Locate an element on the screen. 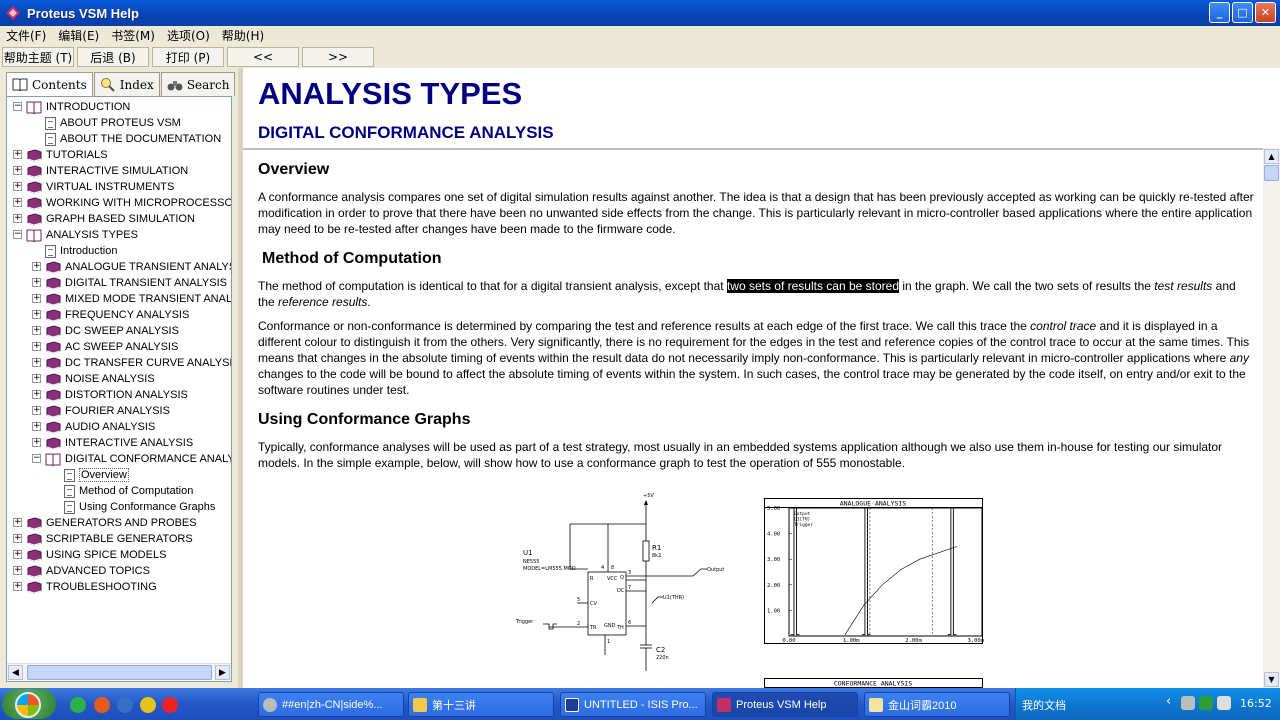 The width and height of the screenshot is (1280, 720). tree-item: DIGITAL TRANSIENT ANALYSIS is located at coordinates (136, 283).